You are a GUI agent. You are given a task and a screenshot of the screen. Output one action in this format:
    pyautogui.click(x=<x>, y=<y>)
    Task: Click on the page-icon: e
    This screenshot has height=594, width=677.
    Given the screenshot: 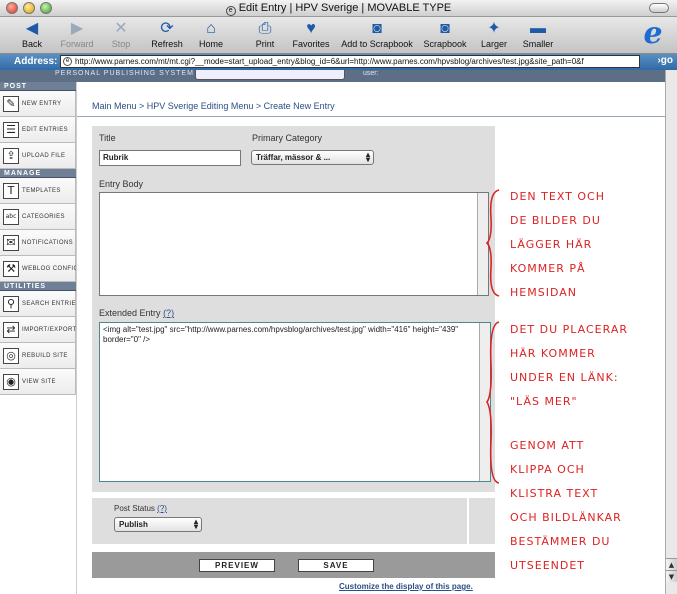 What is the action you would take?
    pyautogui.click(x=230, y=11)
    